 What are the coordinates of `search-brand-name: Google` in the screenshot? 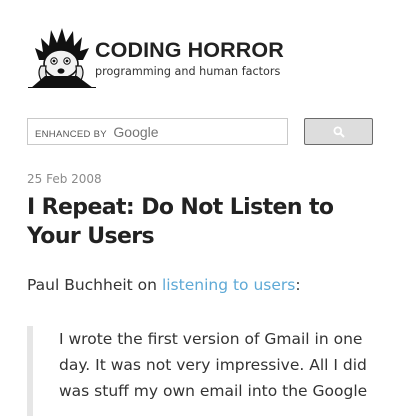 It's located at (136, 132).